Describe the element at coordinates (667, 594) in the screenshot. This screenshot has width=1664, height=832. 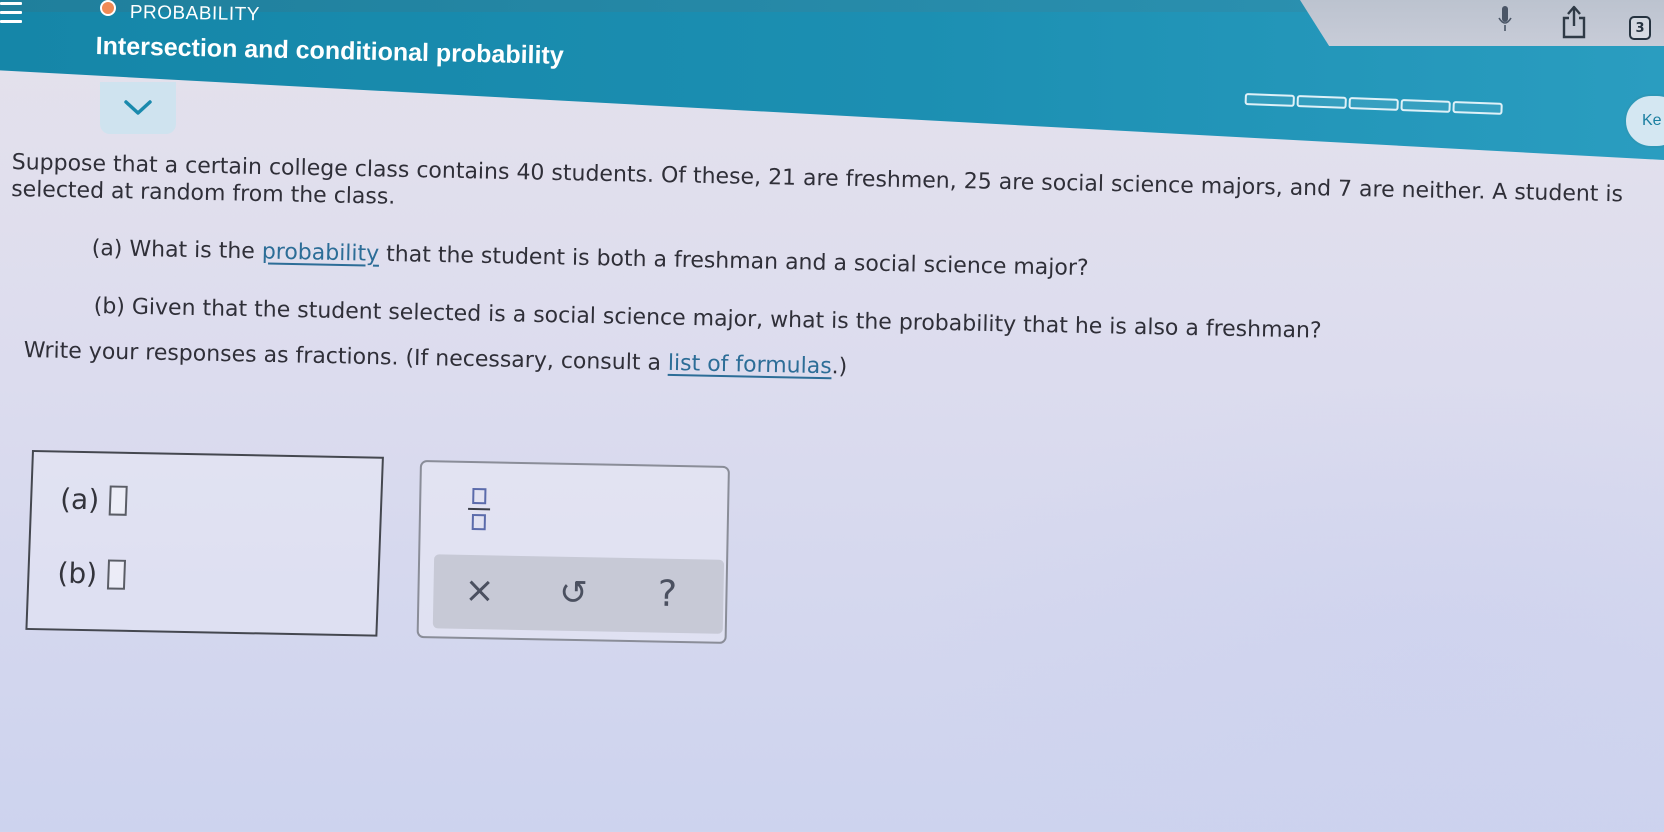
I see `help-button: ?` at that location.